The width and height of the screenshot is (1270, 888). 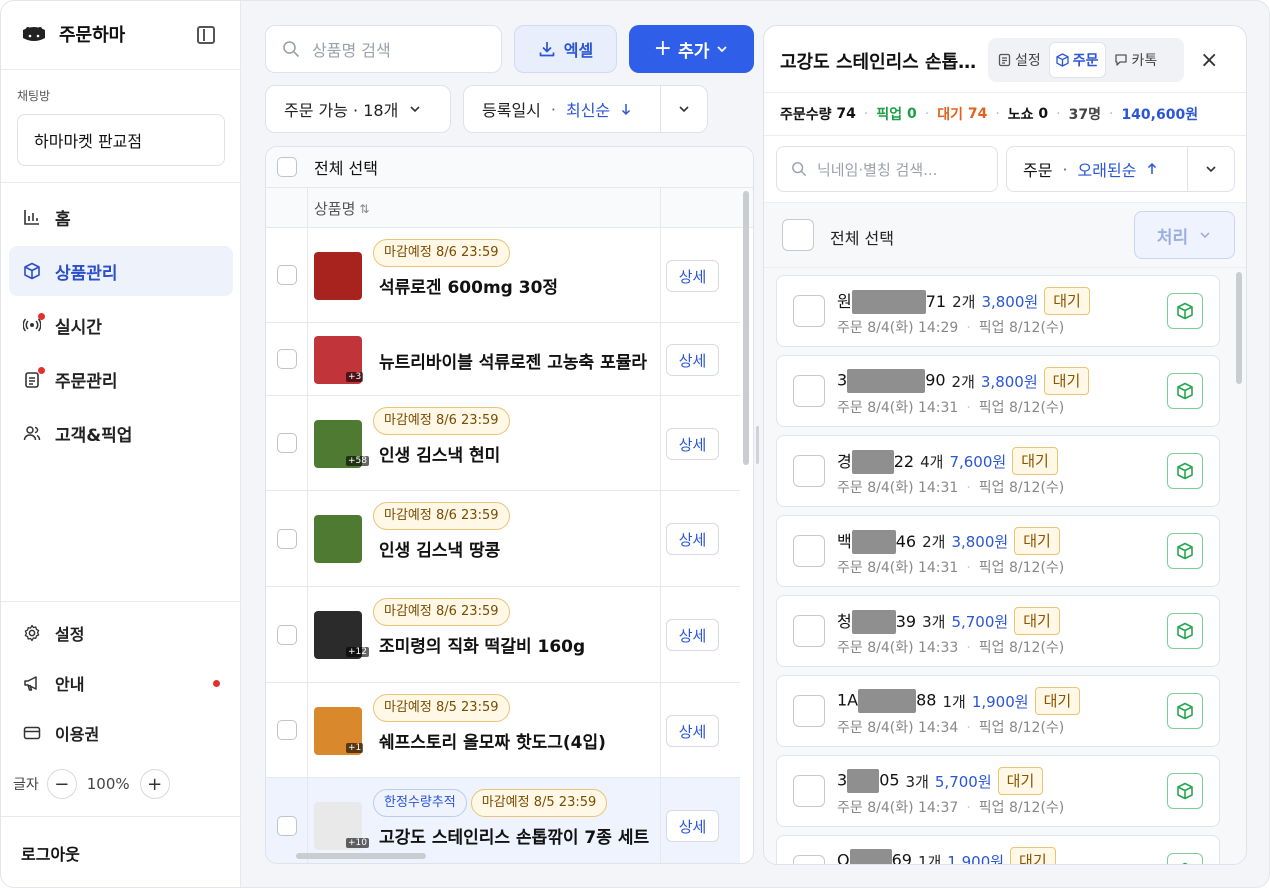 What do you see at coordinates (998, 631) in the screenshot?
I see `order-card: 청 39 3개 5,700원 대기 주문 8/4(화) 14:33 · 픽업 8/12(수)` at bounding box center [998, 631].